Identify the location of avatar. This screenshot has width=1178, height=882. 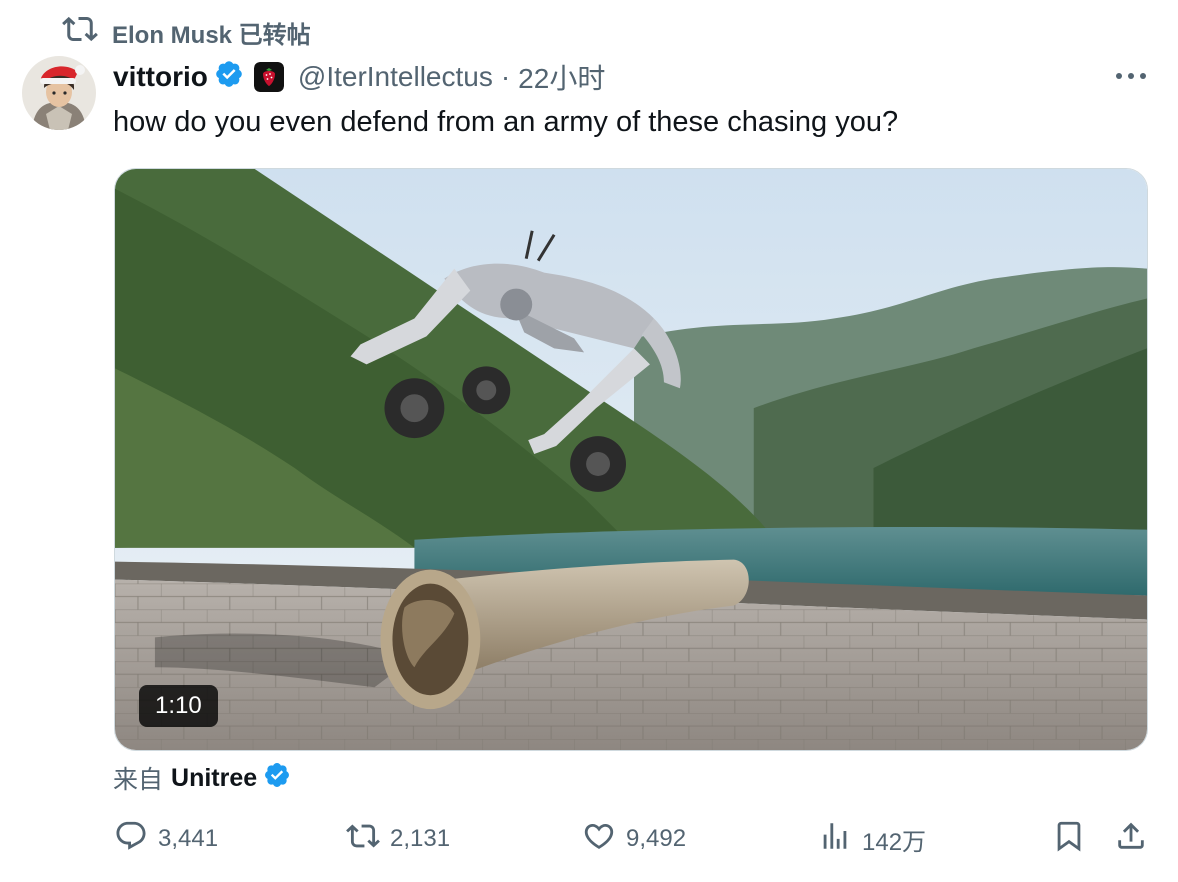
(59, 93).